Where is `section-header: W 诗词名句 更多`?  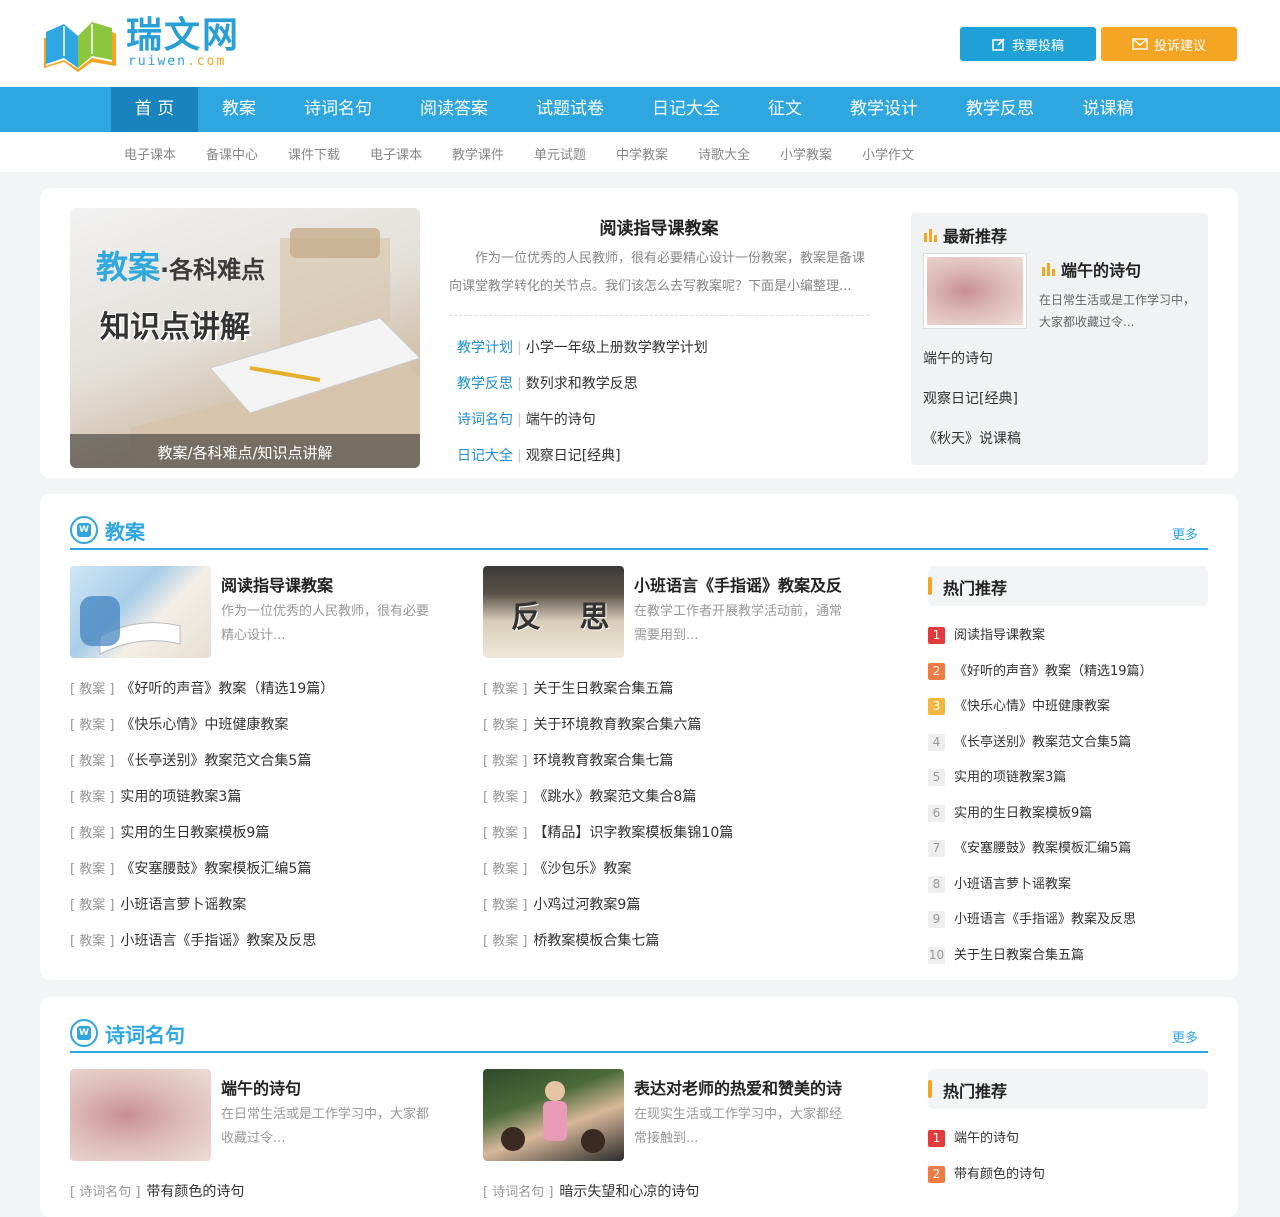
section-header: W 诗词名句 更多 is located at coordinates (639, 1035).